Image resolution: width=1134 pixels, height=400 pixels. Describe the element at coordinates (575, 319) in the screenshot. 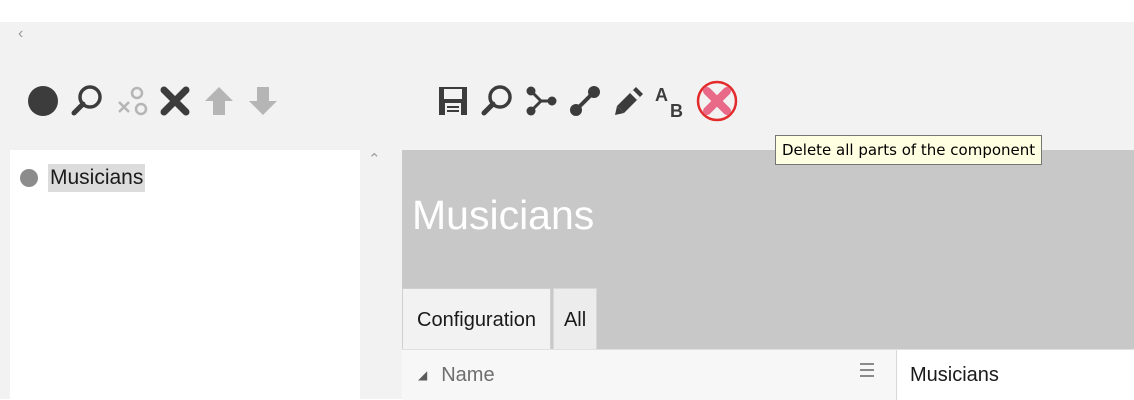

I see `tab-all: All` at that location.